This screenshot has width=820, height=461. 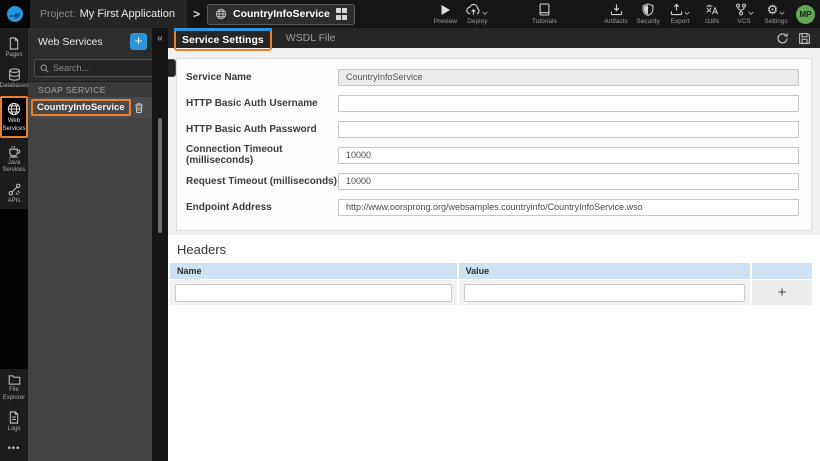 I want to click on refresh-button, so click(x=782, y=38).